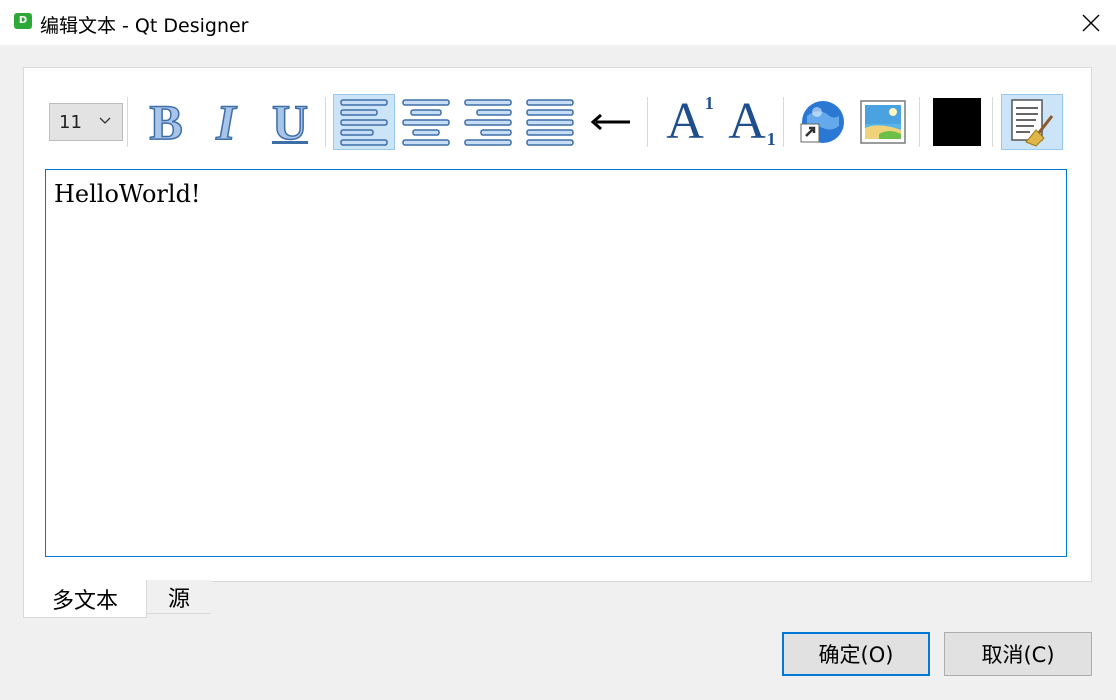  What do you see at coordinates (558, 22) in the screenshot?
I see `title-bar: D 编辑文本 - Qt Designer` at bounding box center [558, 22].